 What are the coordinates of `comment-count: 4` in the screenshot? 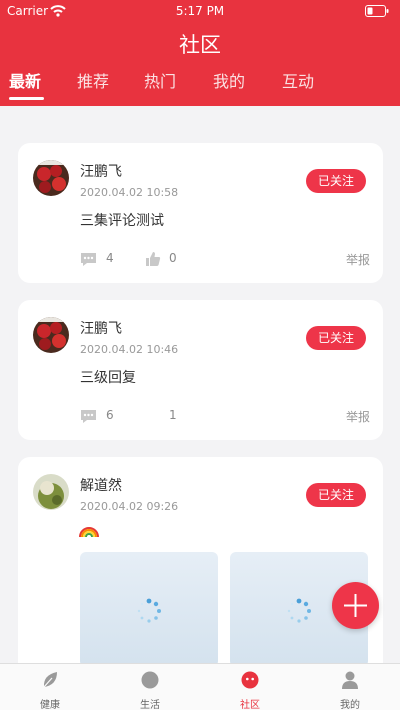 It's located at (110, 258).